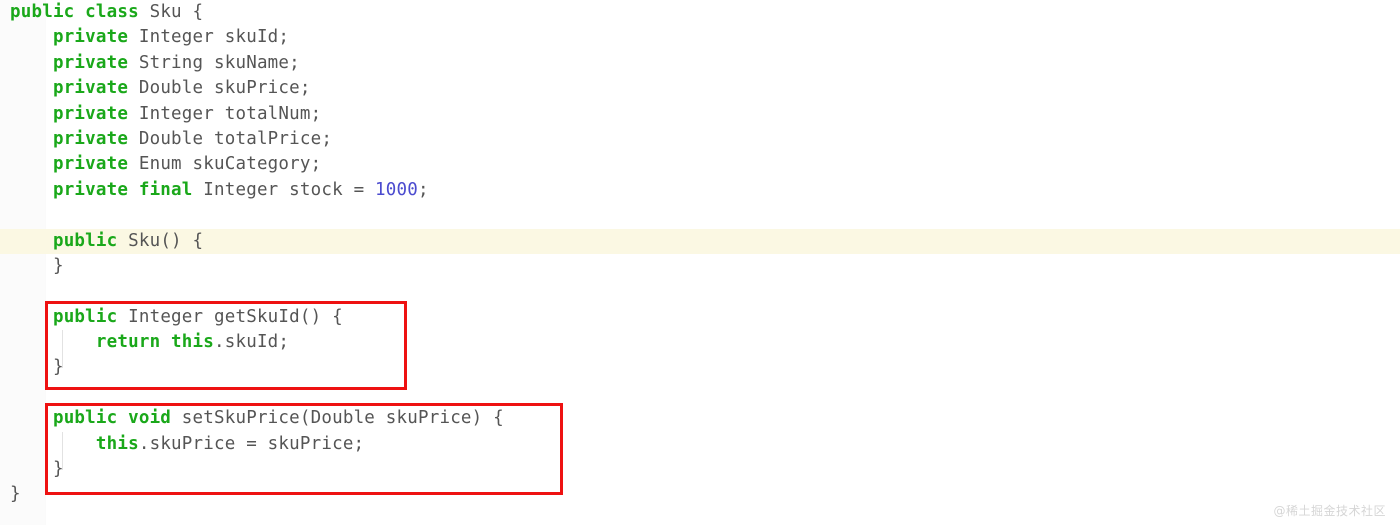  Describe the element at coordinates (700, 317) in the screenshot. I see `code-line: public Integer getSkuId() {` at that location.